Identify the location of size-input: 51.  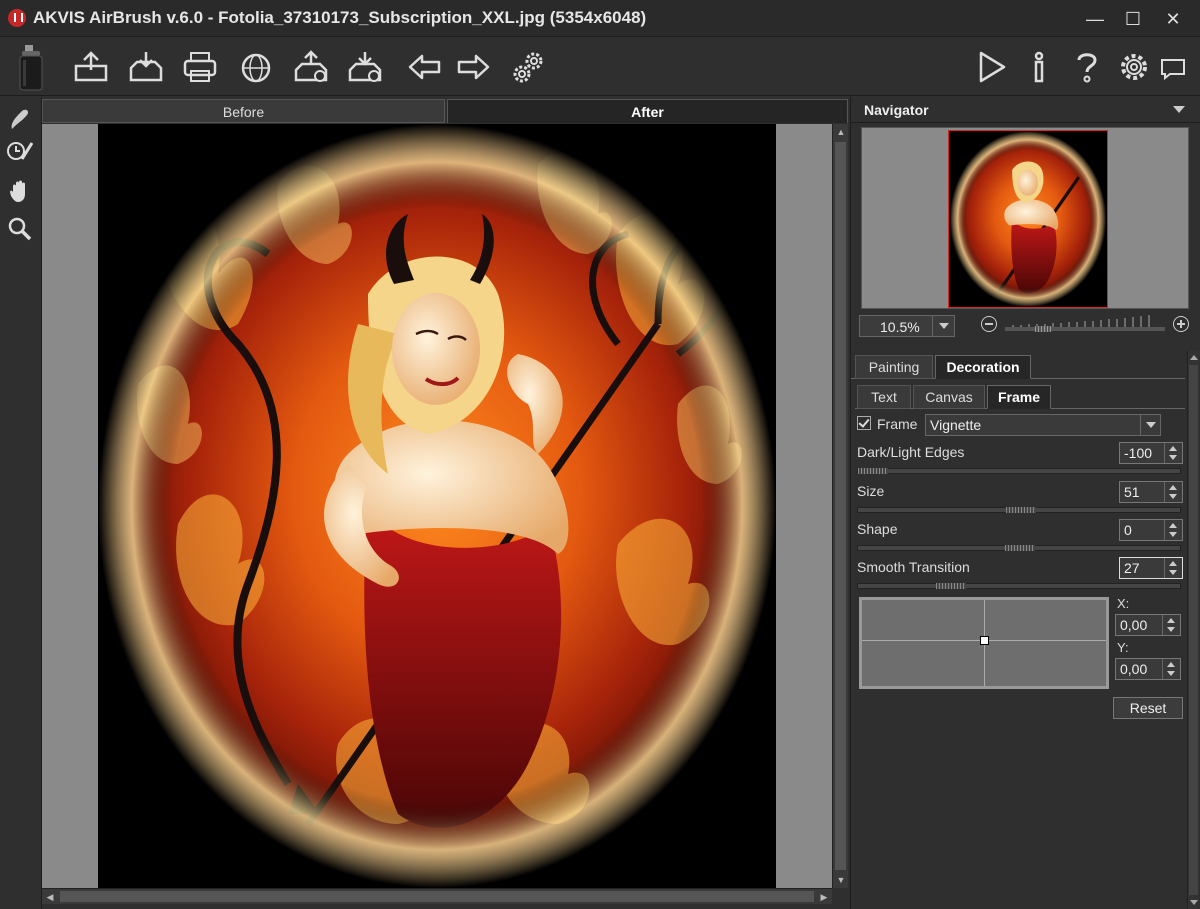
(1151, 492).